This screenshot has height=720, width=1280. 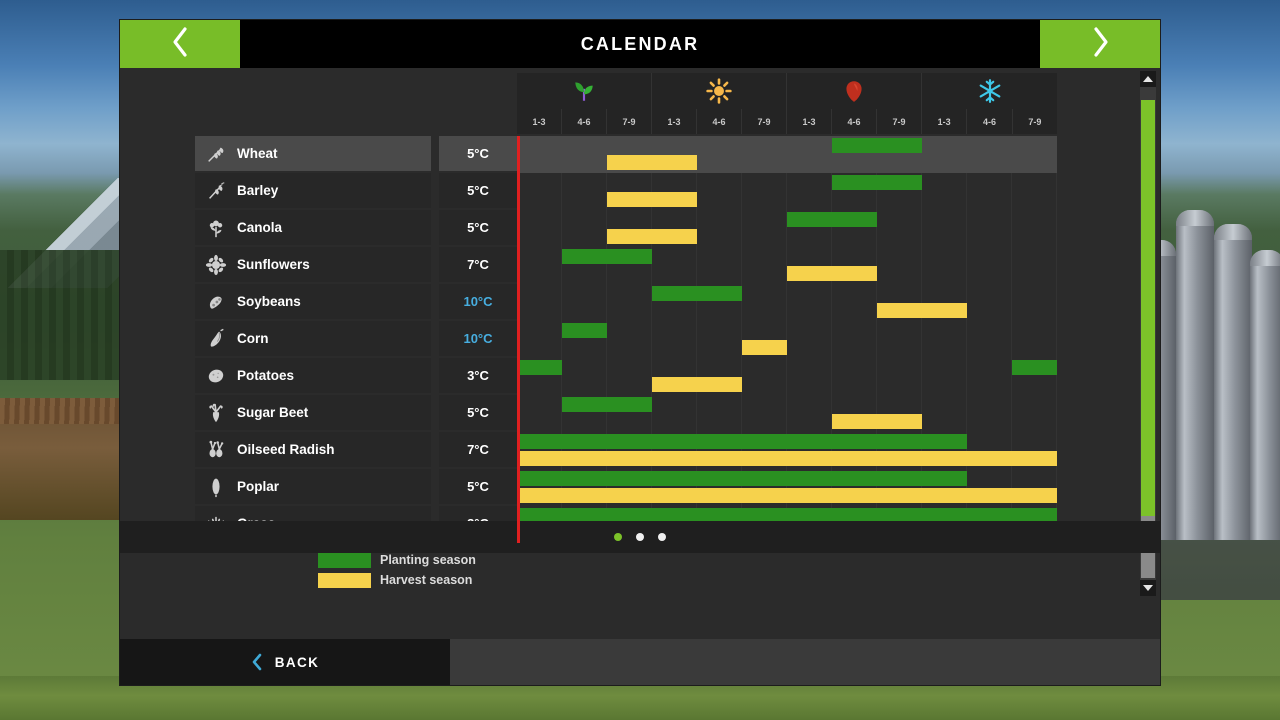 I want to click on crop-temperature-cell: 3°C, so click(x=478, y=376).